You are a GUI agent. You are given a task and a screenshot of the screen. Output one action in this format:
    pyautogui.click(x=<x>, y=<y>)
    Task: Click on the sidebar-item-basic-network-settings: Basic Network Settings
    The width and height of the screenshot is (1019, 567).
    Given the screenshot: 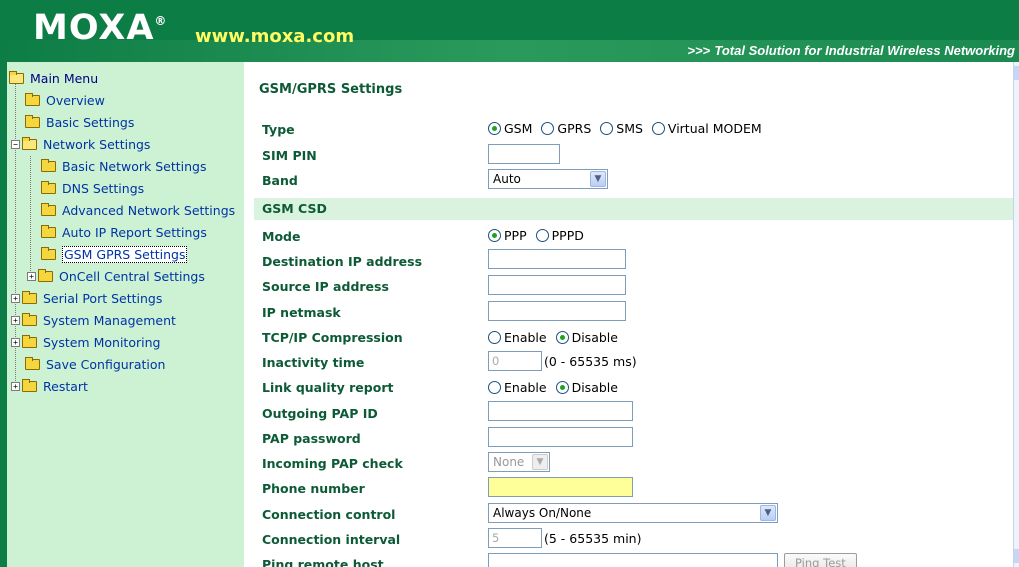 What is the action you would take?
    pyautogui.click(x=124, y=166)
    